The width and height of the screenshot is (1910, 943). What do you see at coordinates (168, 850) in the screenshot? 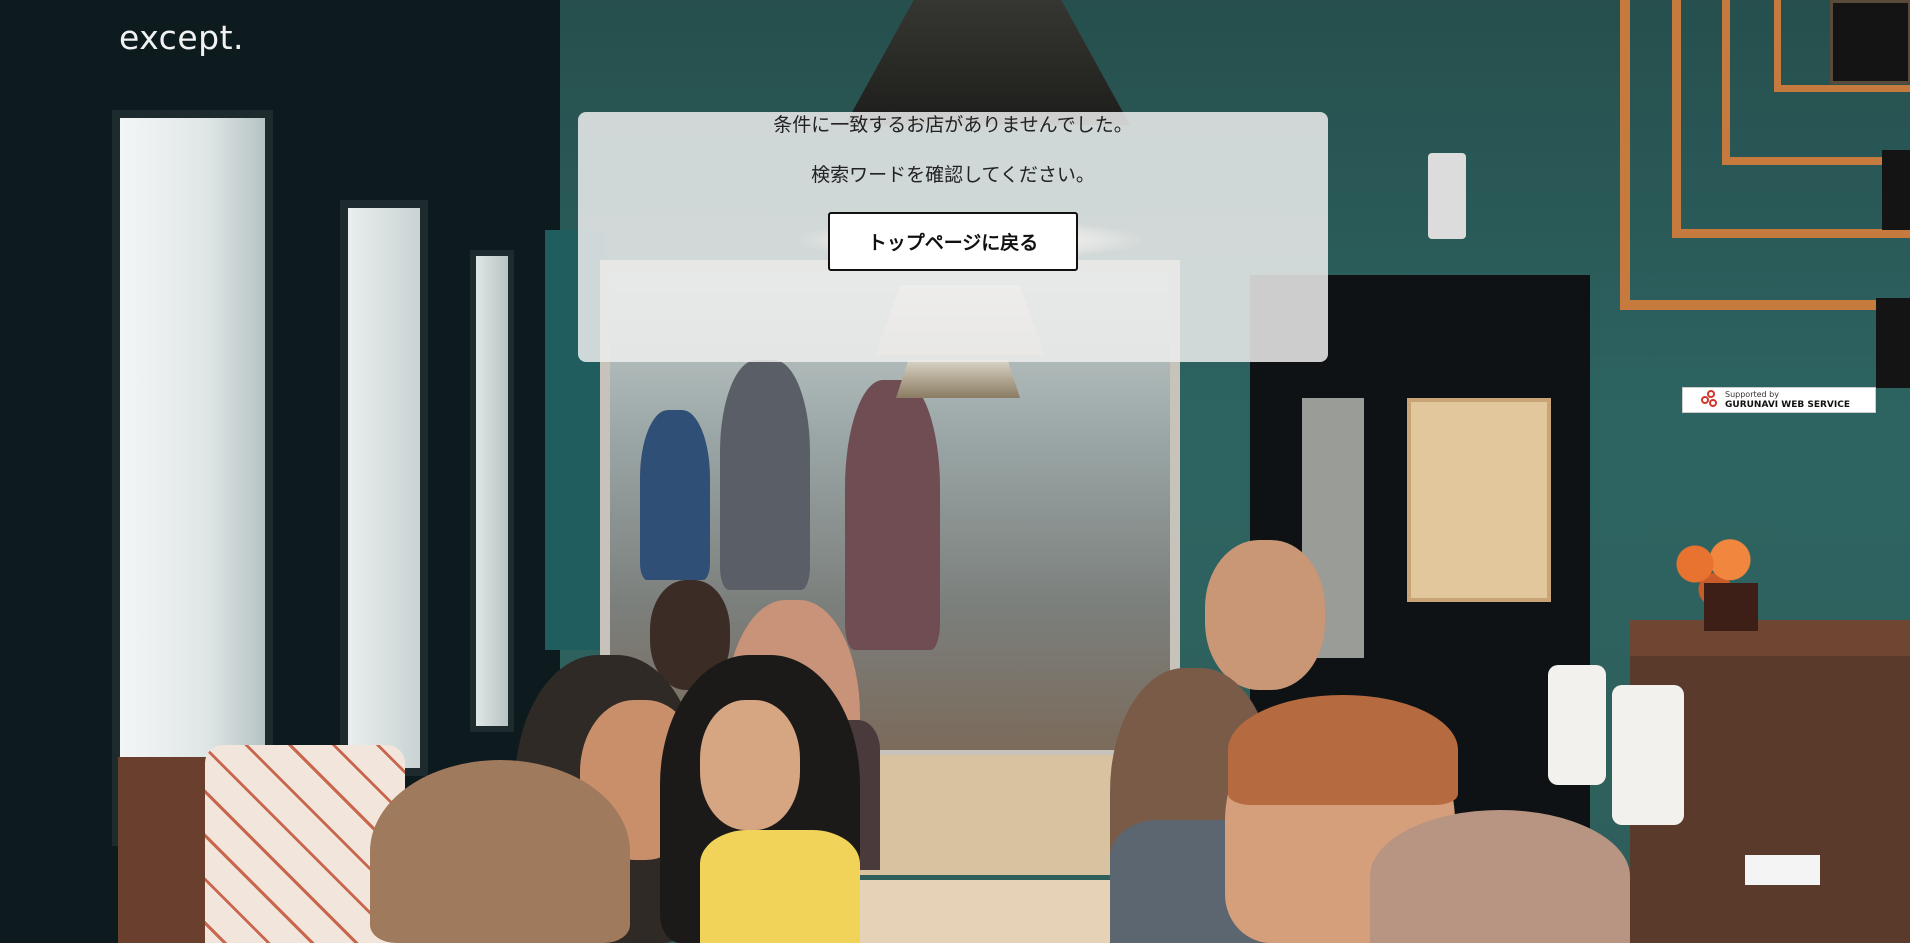
I see `background-bench-frame` at bounding box center [168, 850].